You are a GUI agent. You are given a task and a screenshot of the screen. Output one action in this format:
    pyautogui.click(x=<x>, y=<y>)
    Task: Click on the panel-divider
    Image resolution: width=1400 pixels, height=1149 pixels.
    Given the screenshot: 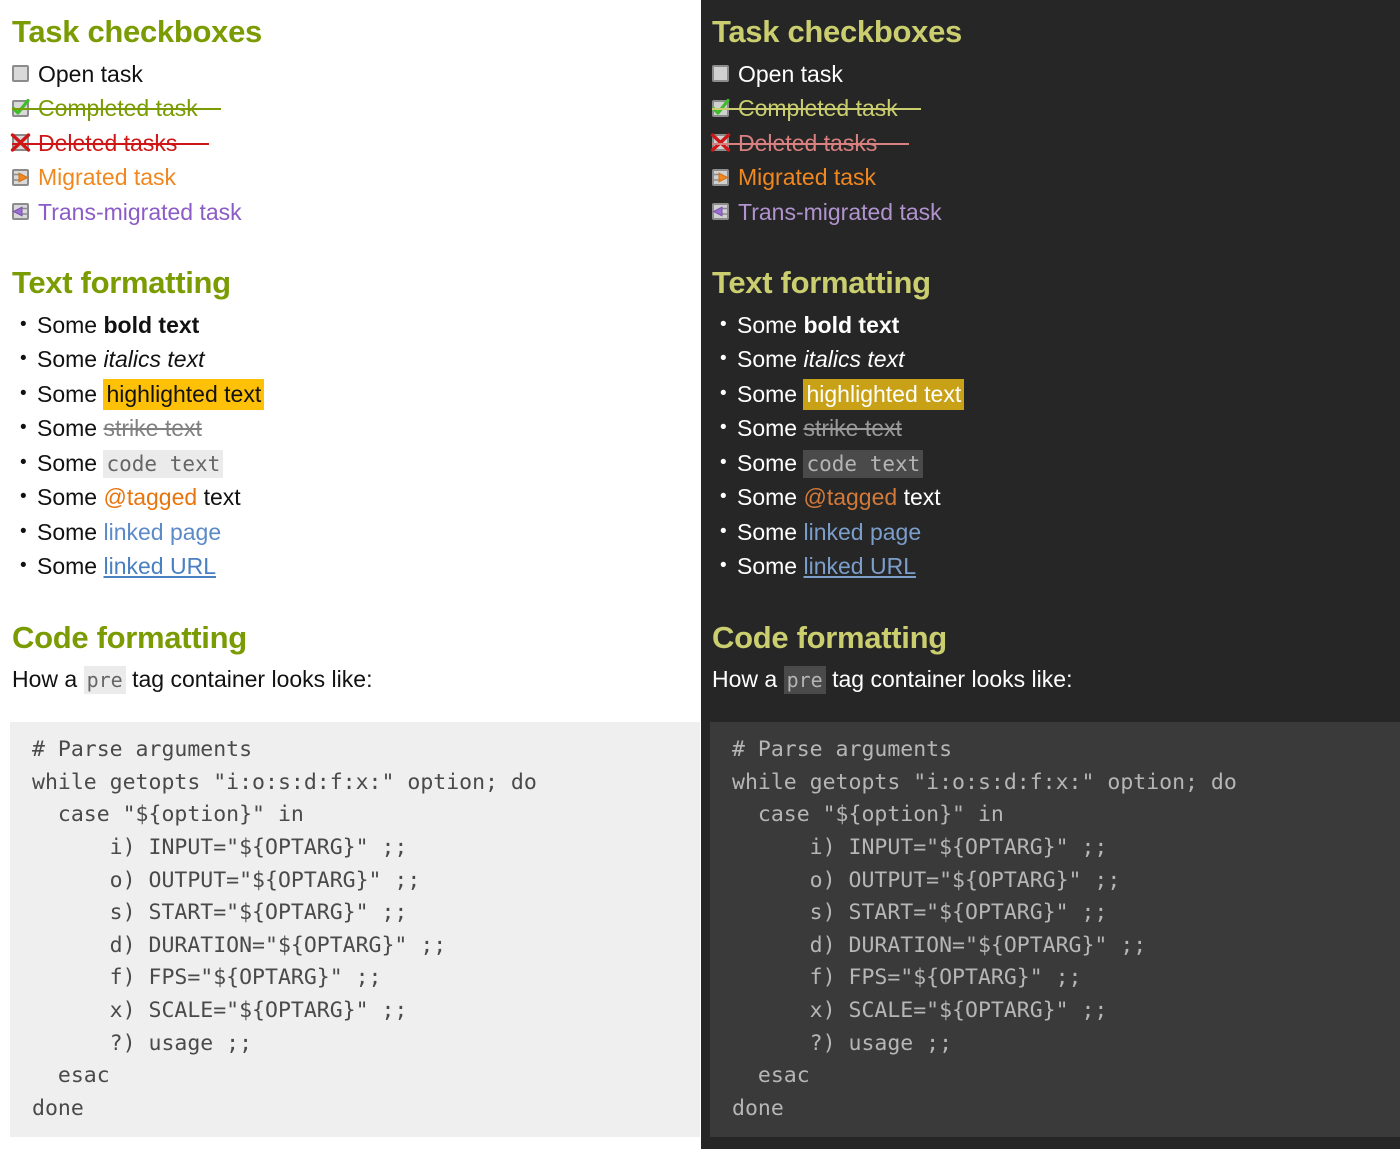 What is the action you would take?
    pyautogui.click(x=700, y=574)
    